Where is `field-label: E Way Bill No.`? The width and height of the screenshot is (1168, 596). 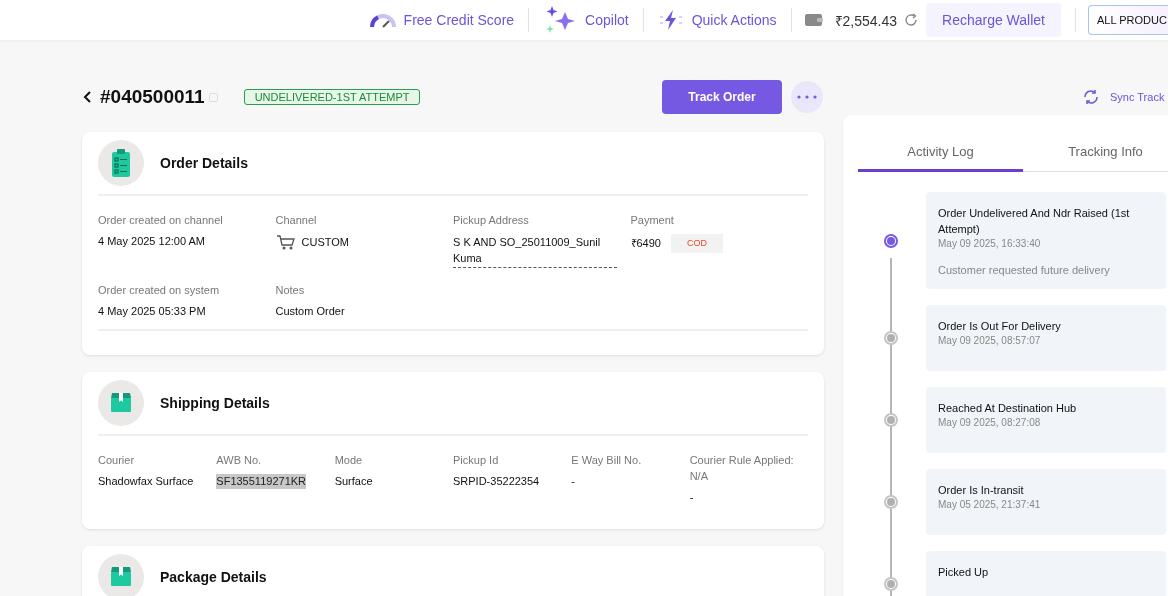
field-label: E Way Bill No. is located at coordinates (607, 460).